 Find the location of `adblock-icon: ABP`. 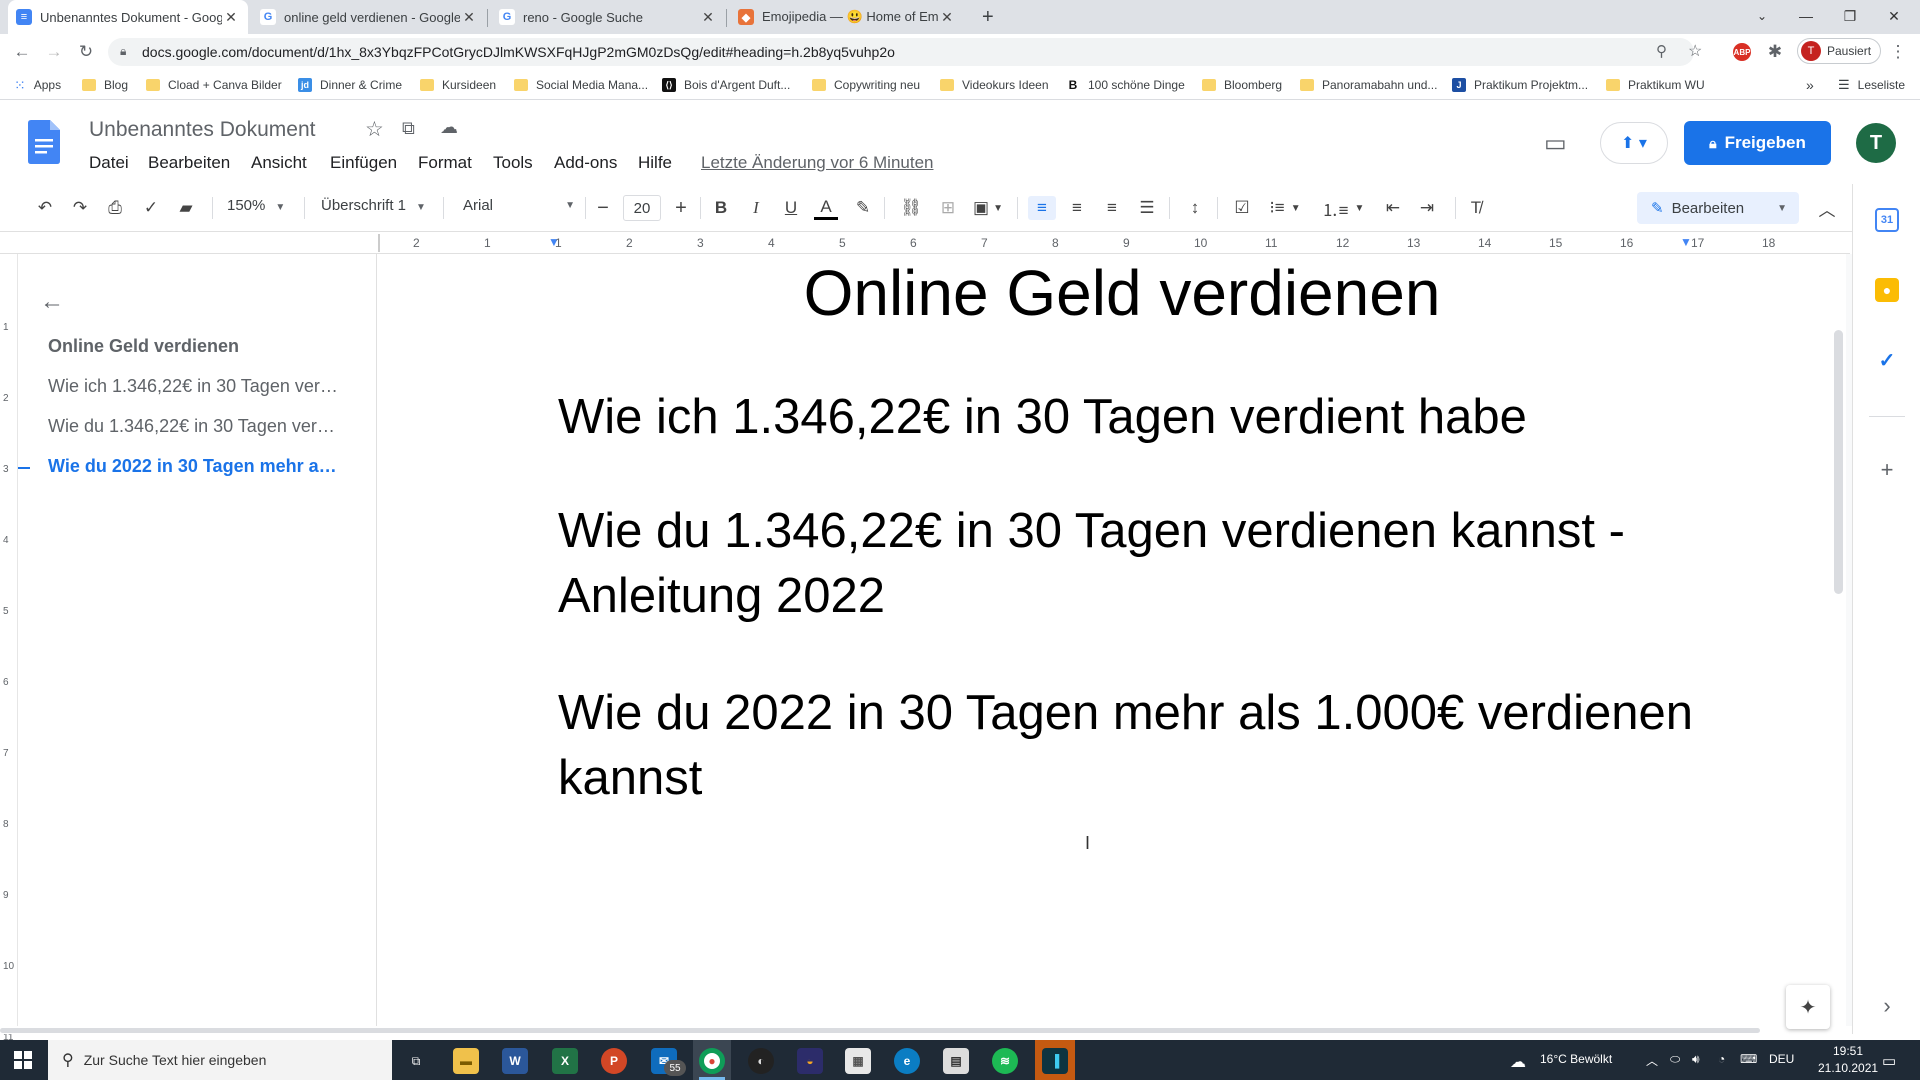

adblock-icon: ABP is located at coordinates (1742, 52).